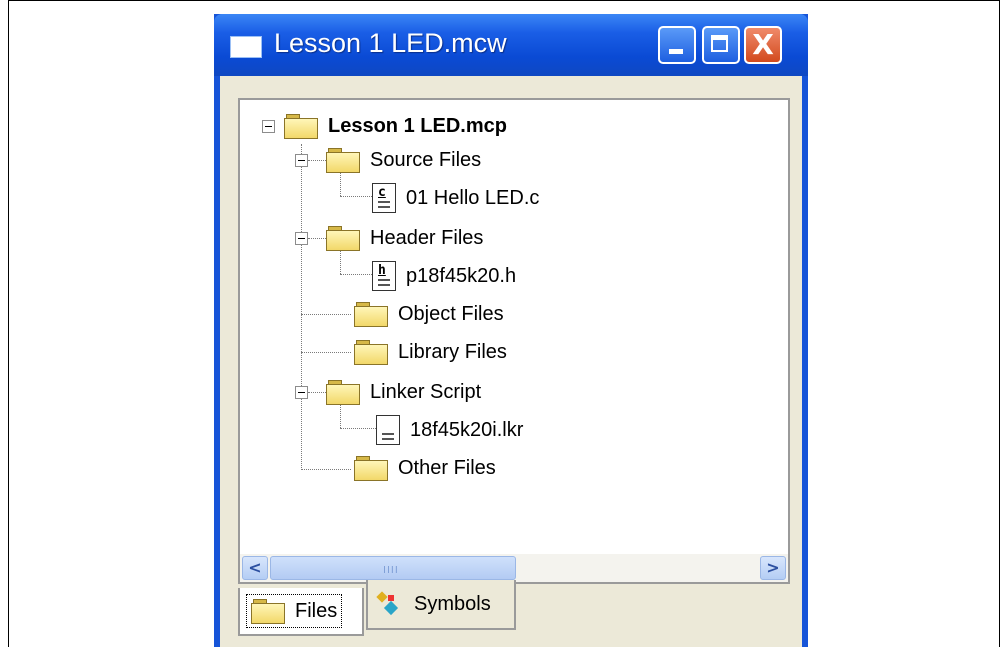 The image size is (1008, 647). Describe the element at coordinates (504, 0) in the screenshot. I see `page-border-top` at that location.